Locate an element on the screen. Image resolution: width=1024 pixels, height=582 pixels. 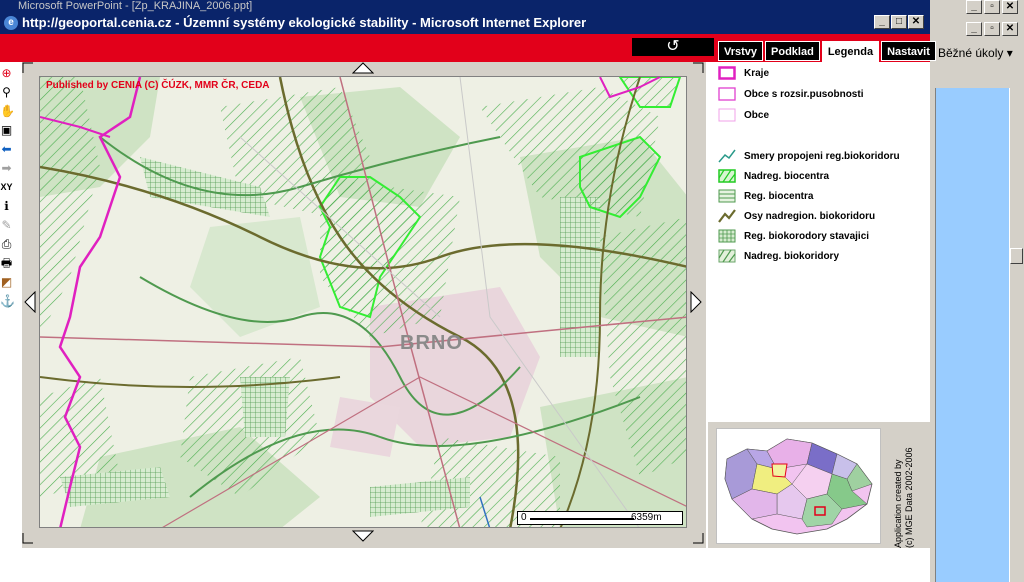
scale-bar: 0 6359m is located at coordinates (600, 518).